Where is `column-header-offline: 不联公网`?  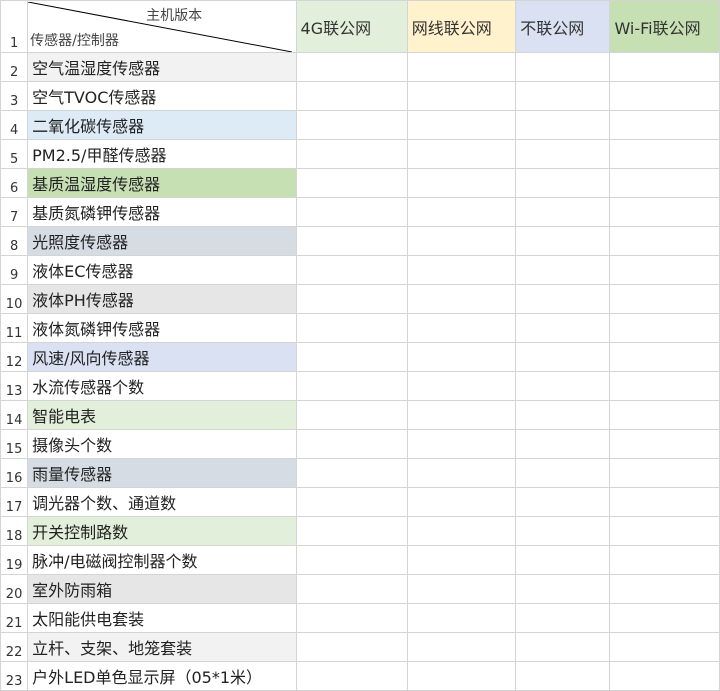
column-header-offline: 不联公网 is located at coordinates (563, 26).